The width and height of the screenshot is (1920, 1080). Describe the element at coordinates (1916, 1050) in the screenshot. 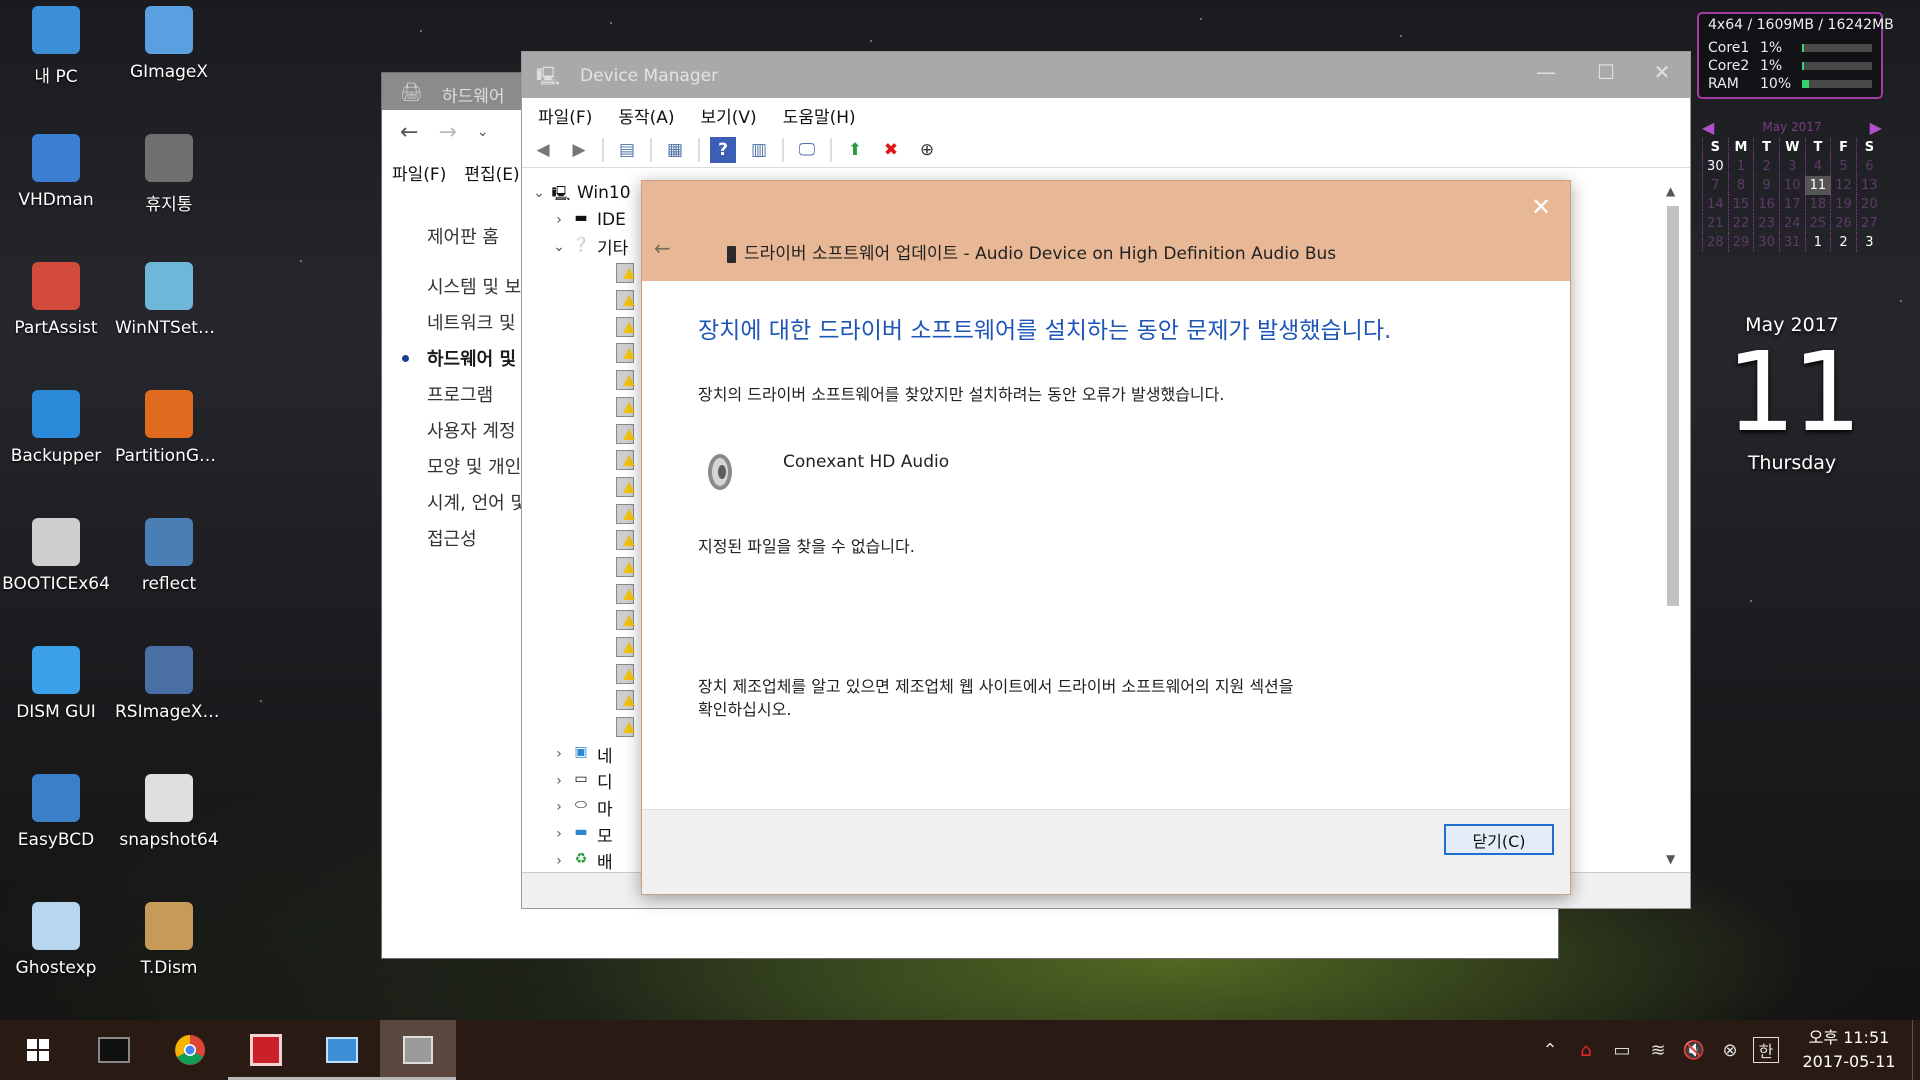

I see `show-desktop-button` at that location.